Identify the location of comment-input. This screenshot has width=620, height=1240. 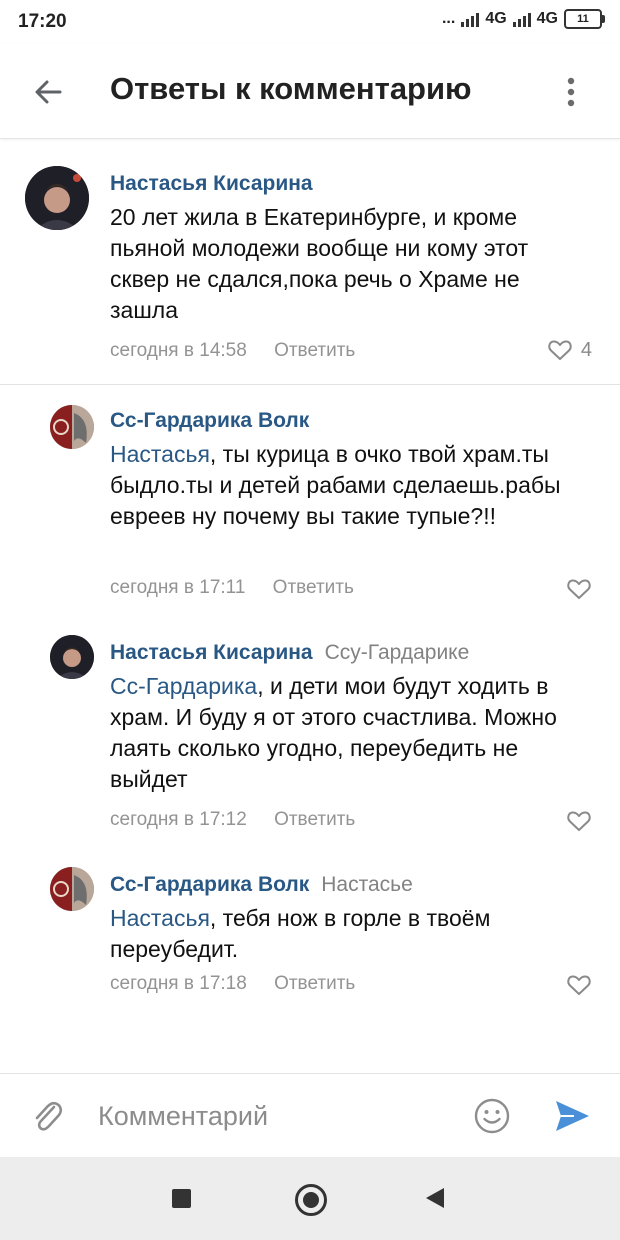
(278, 1116).